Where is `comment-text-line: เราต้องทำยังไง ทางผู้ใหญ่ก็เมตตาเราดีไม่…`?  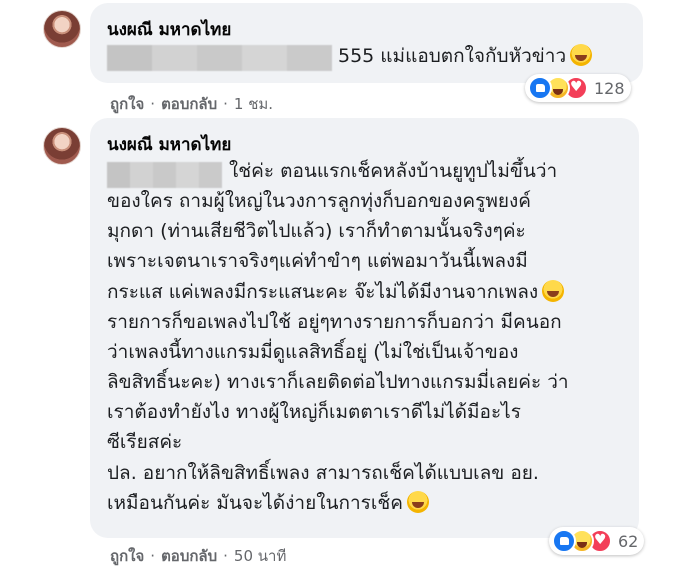 comment-text-line: เราต้องทำยังไง ทางผู้ใหญ่ก็เมตตาเราดีไม่… is located at coordinates (314, 412).